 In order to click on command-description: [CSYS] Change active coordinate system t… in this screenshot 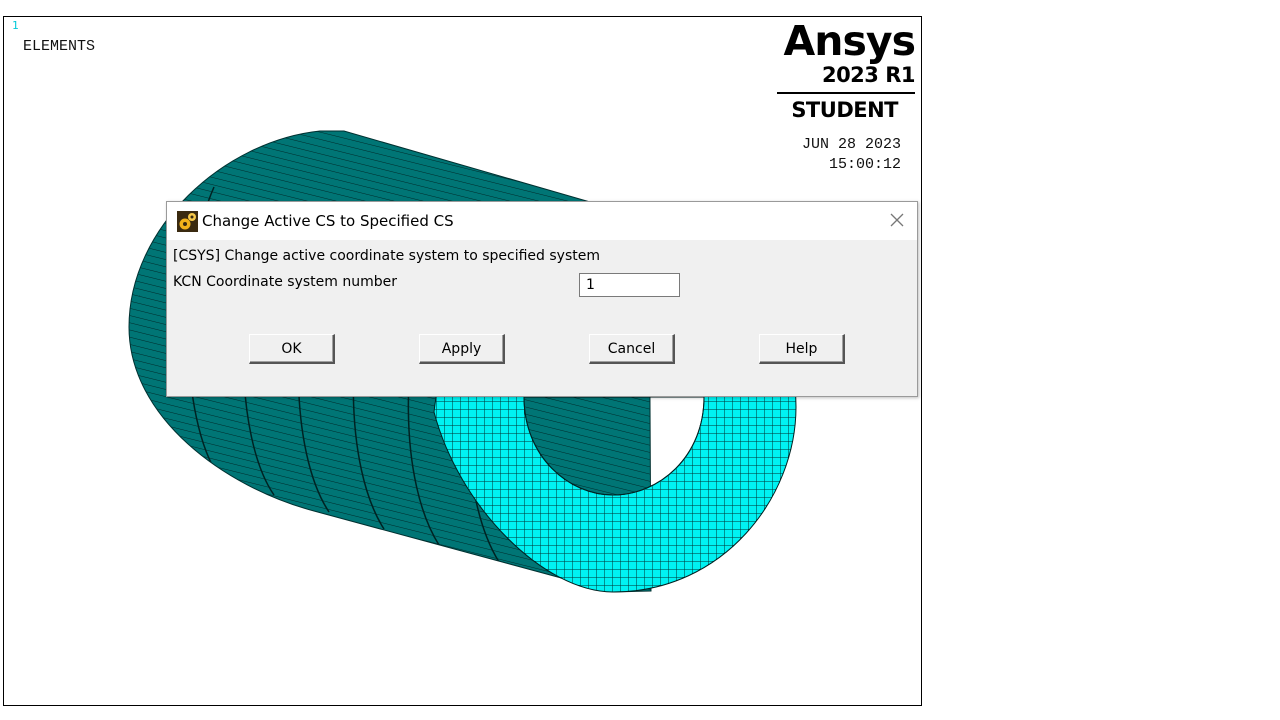, I will do `click(386, 256)`.